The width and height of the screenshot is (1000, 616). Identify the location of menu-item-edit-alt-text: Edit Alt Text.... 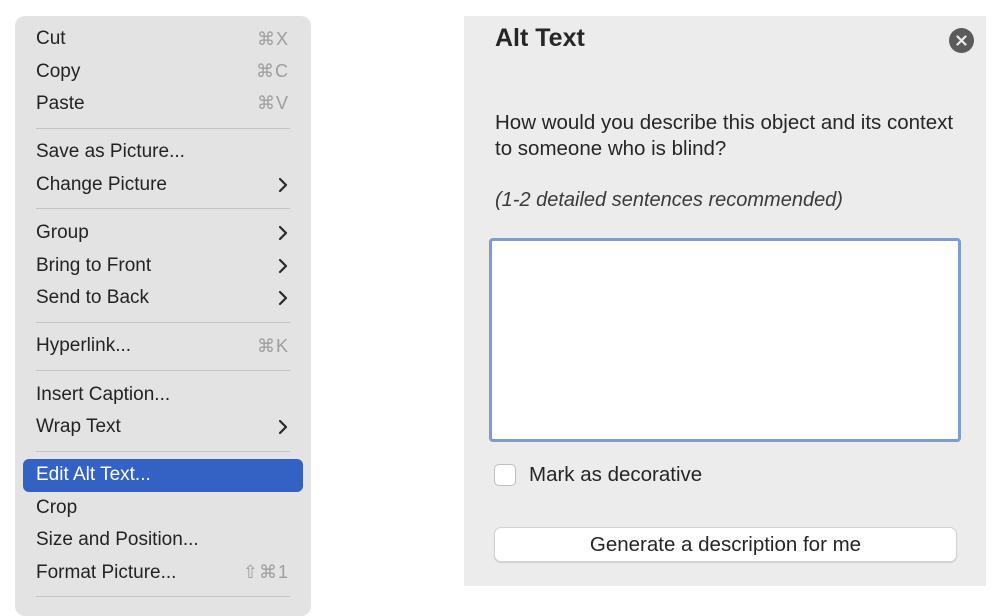
(163, 475).